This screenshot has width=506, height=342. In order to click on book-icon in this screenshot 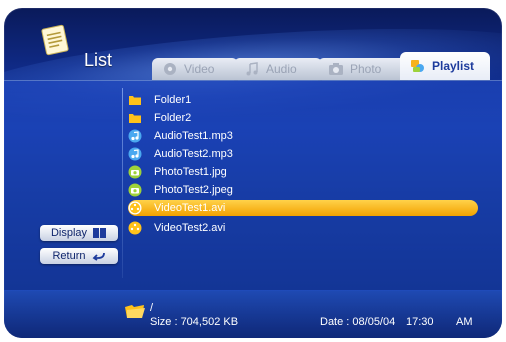, I will do `click(100, 233)`.